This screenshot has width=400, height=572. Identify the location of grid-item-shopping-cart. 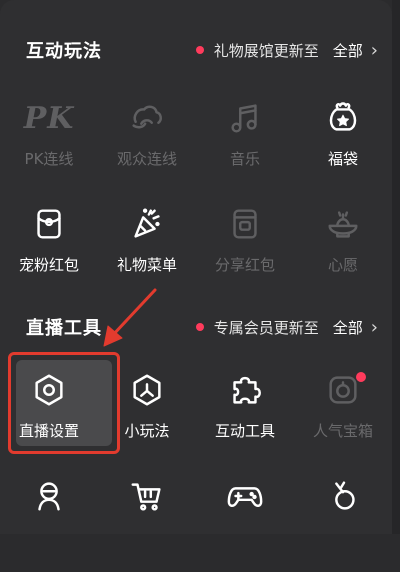
(147, 519).